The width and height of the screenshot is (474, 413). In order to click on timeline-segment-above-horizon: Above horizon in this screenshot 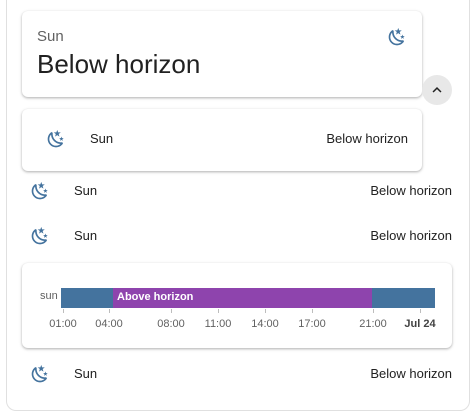, I will do `click(242, 298)`.